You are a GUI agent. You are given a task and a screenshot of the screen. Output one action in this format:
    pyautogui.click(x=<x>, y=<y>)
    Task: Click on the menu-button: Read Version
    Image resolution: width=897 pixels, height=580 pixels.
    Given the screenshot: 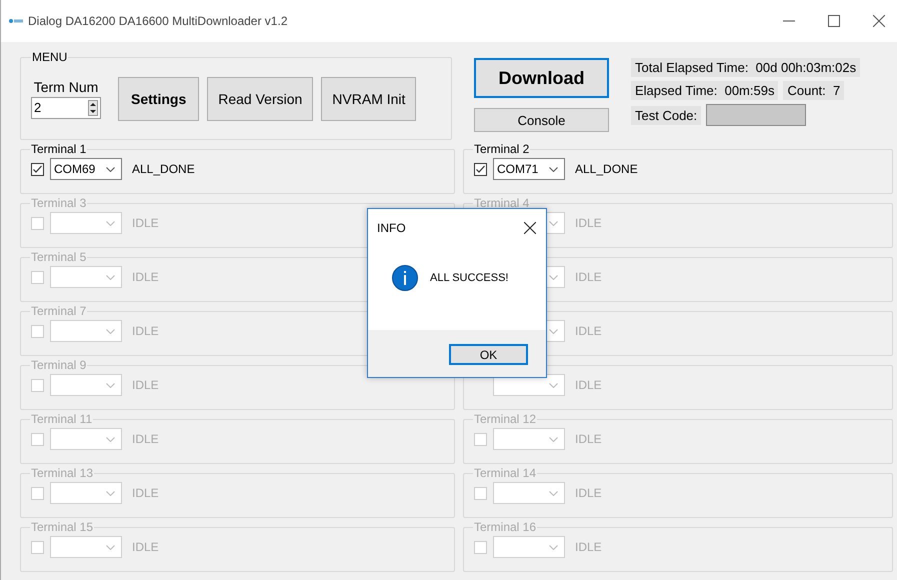 What is the action you would take?
    pyautogui.click(x=260, y=98)
    